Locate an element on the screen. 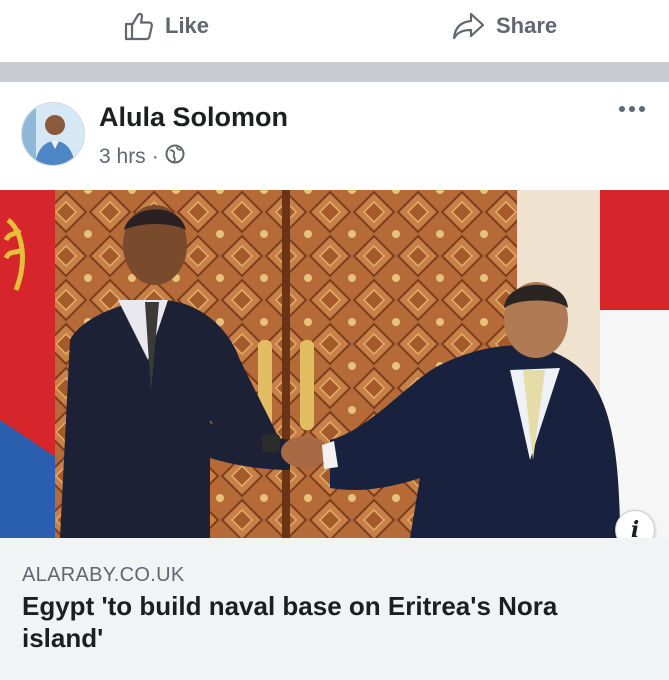 The image size is (669, 680). share-button: Share is located at coordinates (504, 26).